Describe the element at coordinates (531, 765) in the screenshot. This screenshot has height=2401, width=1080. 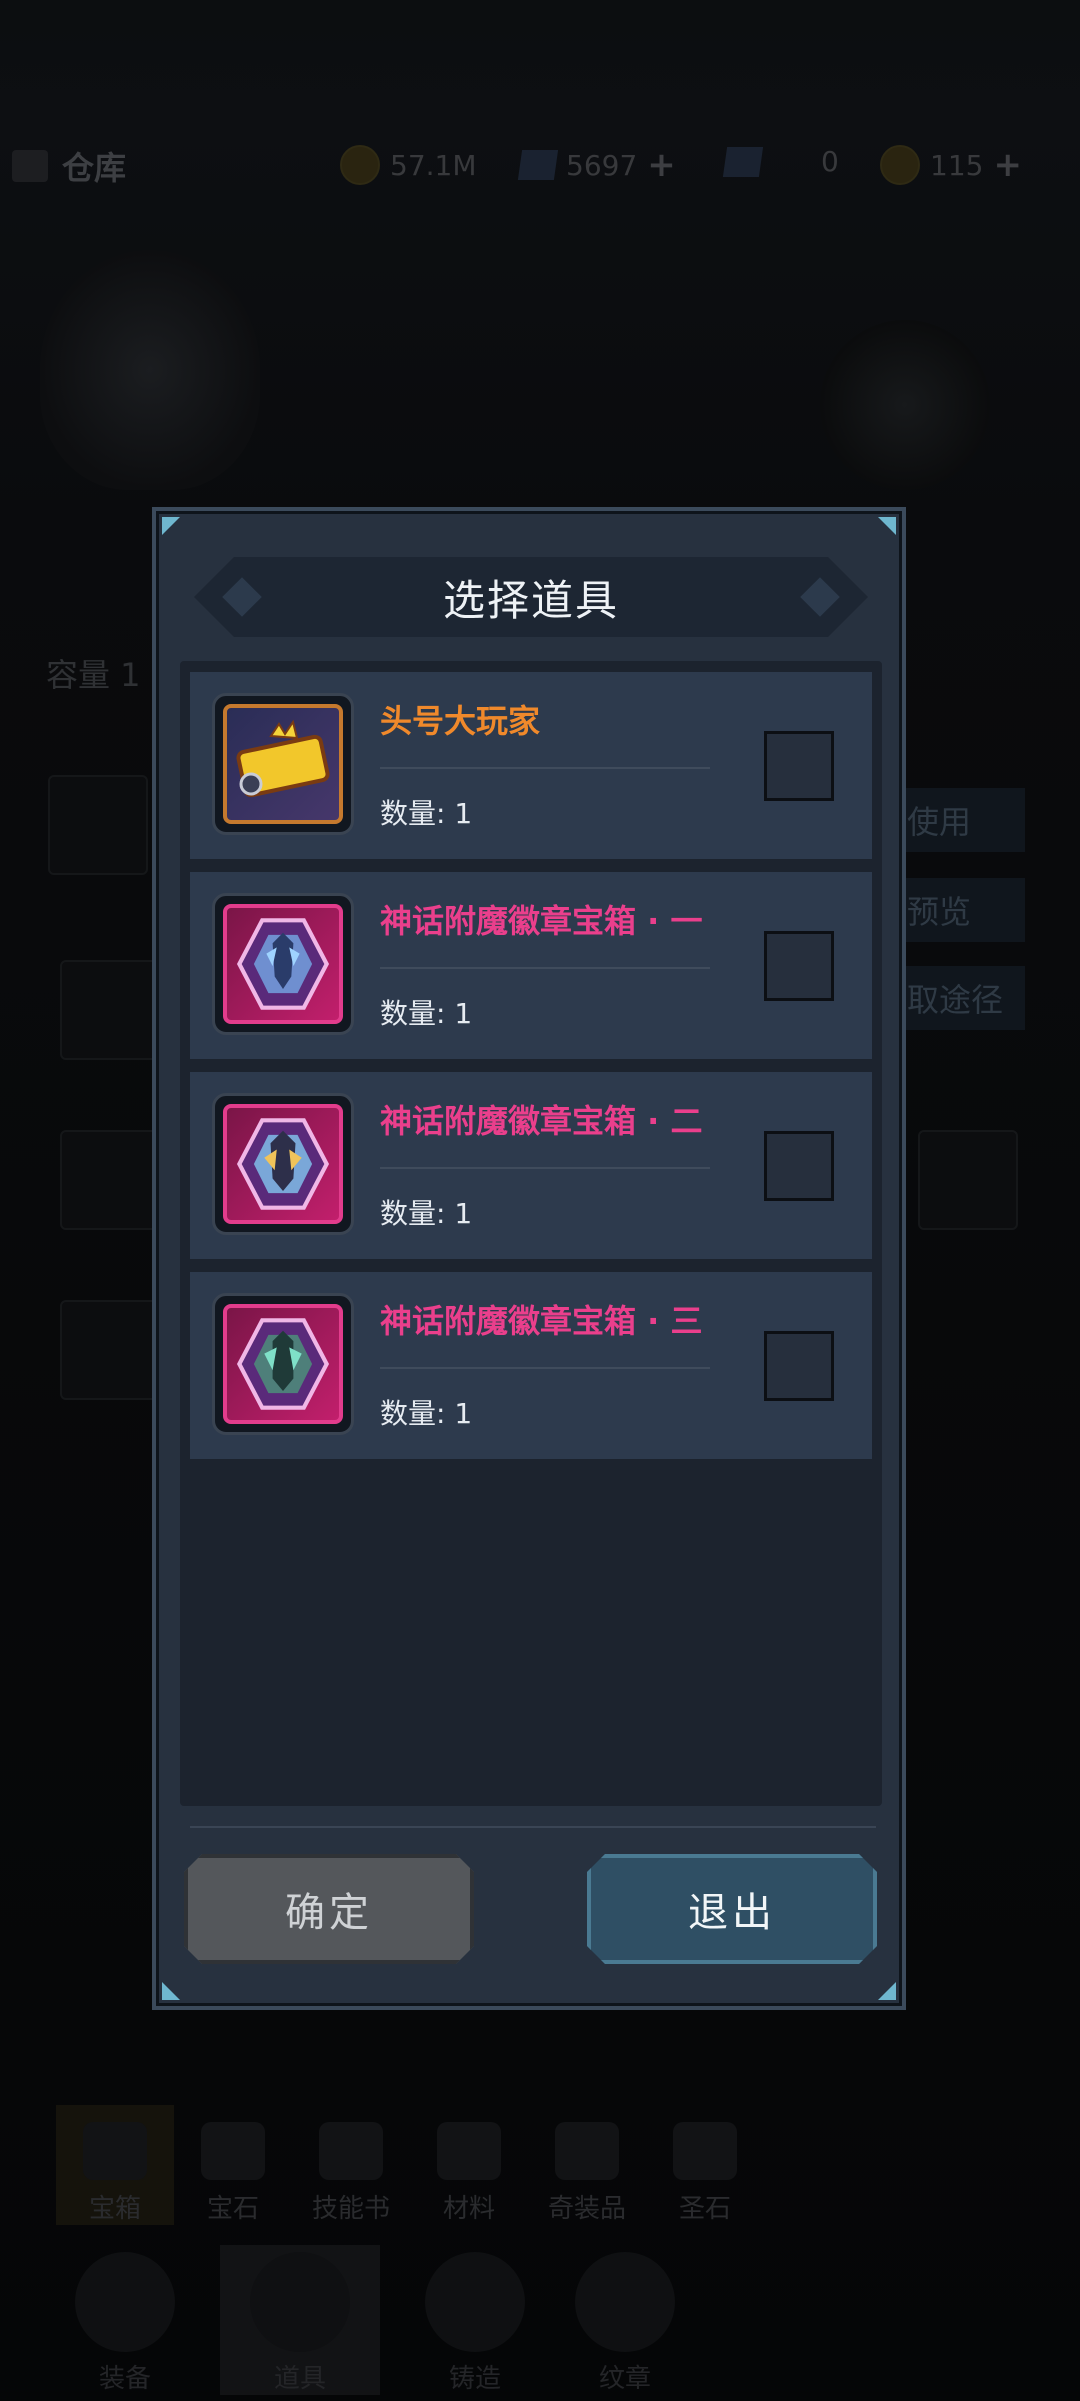
I see `list-item: 头号大玩家 数量: 1` at that location.